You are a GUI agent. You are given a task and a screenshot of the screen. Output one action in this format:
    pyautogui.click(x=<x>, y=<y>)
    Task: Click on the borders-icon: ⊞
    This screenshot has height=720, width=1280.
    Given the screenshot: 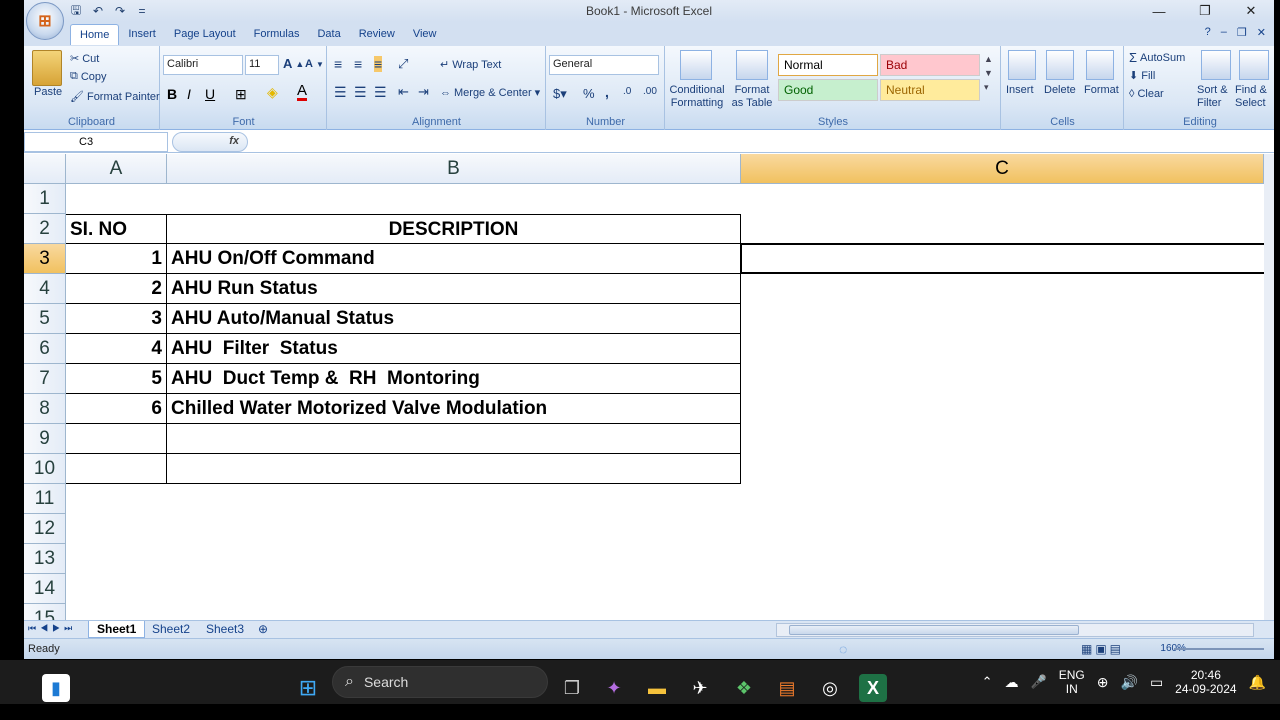 What is the action you would take?
    pyautogui.click(x=241, y=94)
    